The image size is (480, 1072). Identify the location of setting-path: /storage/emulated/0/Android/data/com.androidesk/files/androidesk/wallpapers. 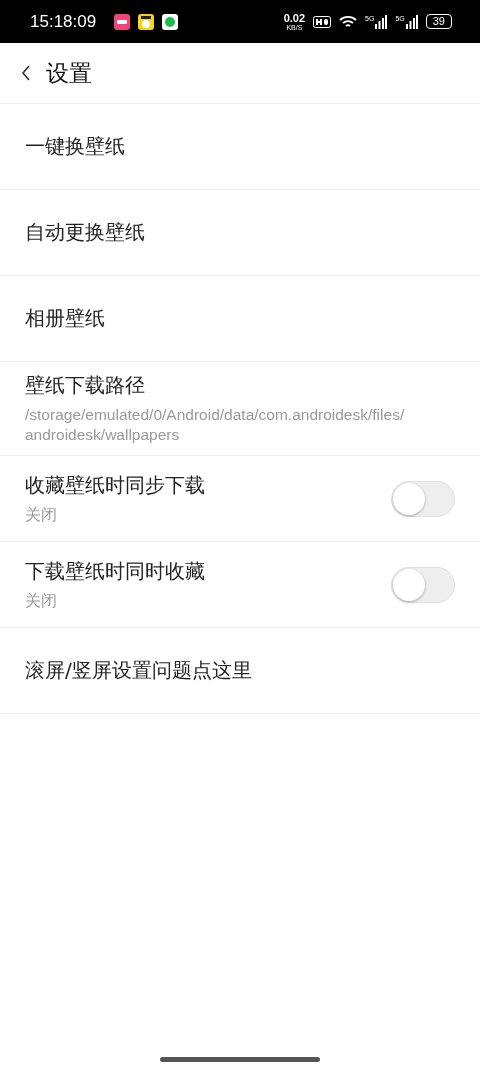
(215, 425).